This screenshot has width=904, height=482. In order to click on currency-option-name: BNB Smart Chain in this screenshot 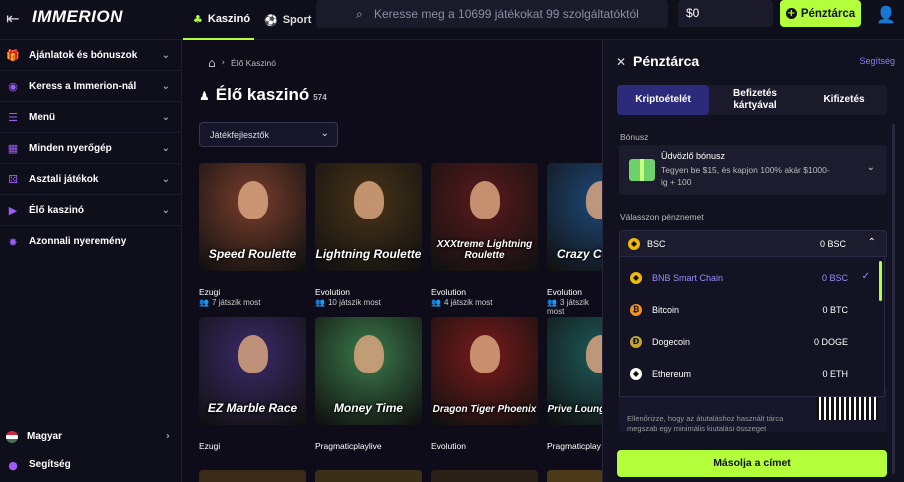, I will do `click(688, 278)`.